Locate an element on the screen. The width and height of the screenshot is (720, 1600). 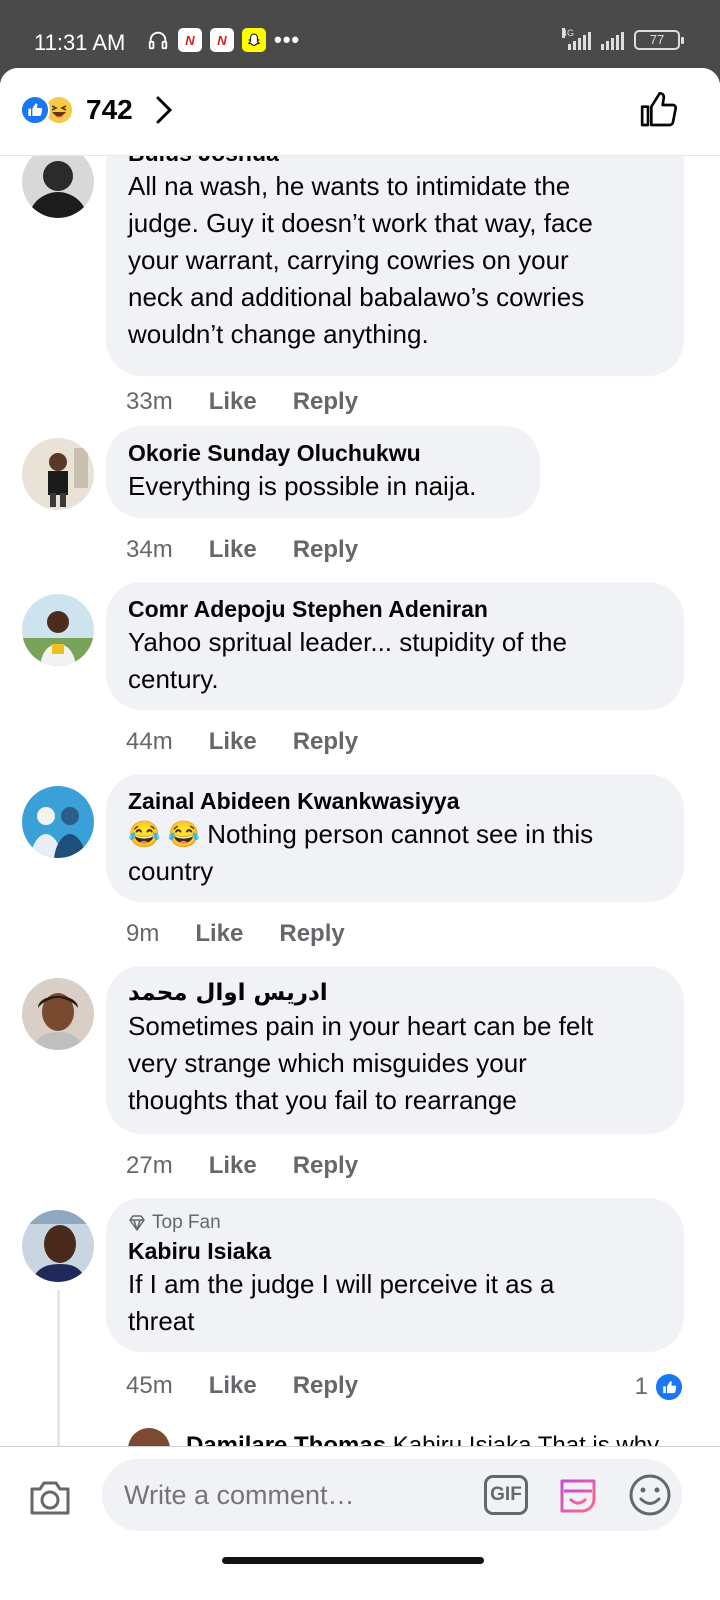
comment-text: All na wash, he wants to intimidate the is located at coordinates (349, 186).